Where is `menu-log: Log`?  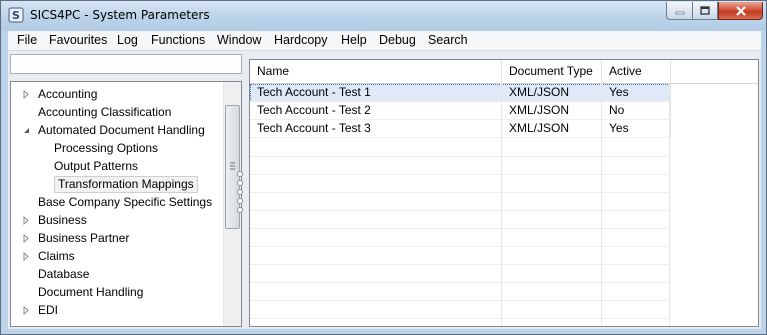
menu-log: Log is located at coordinates (127, 40).